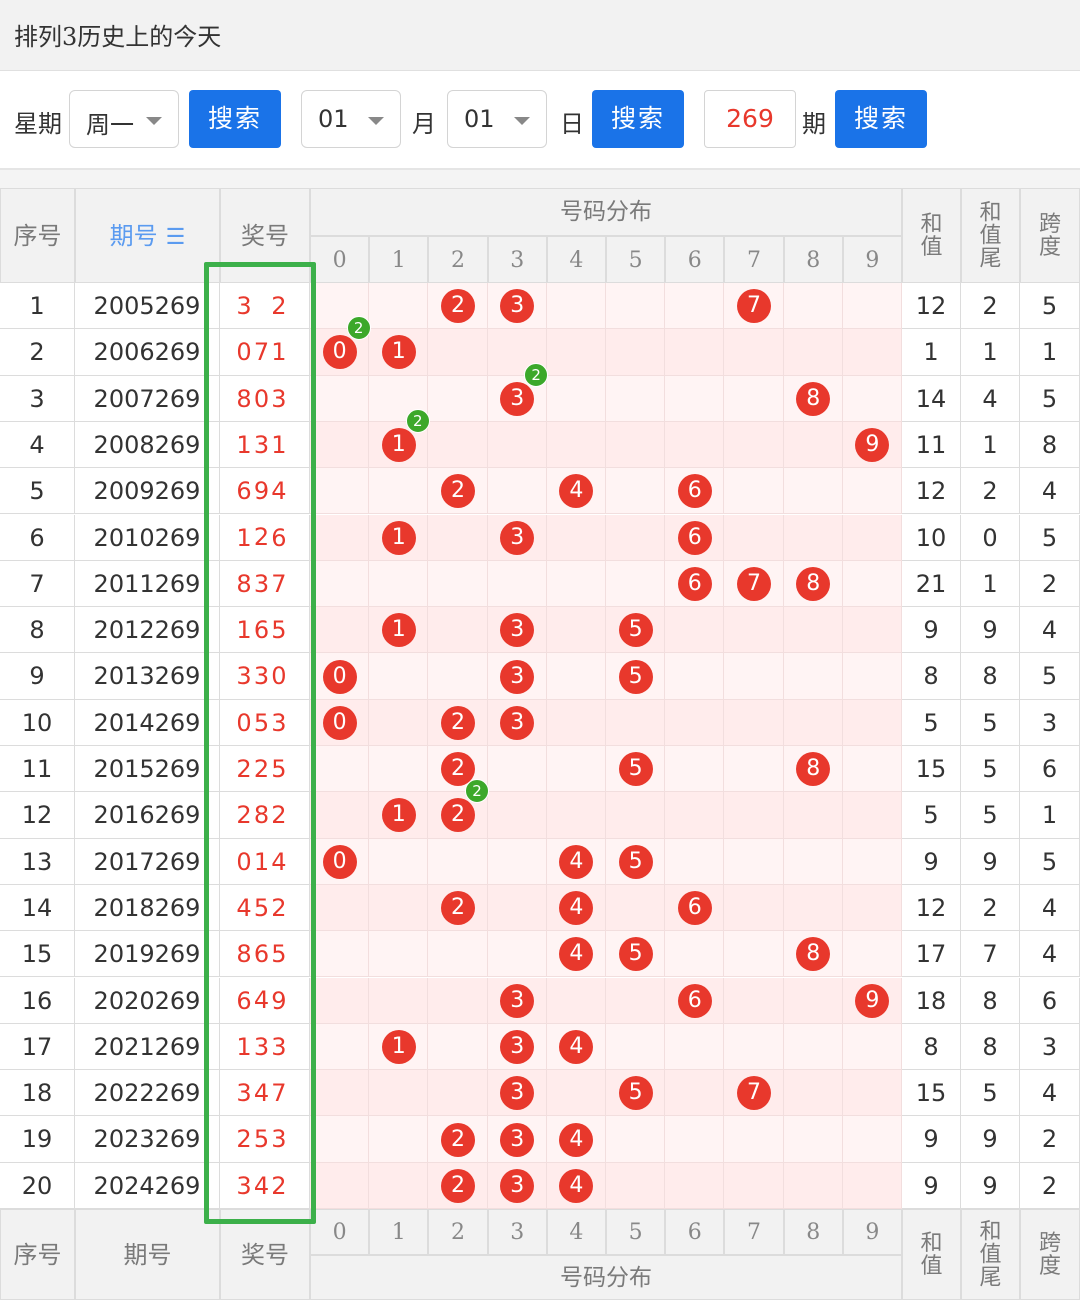  Describe the element at coordinates (147, 676) in the screenshot. I see `row-issue: 2013269` at that location.